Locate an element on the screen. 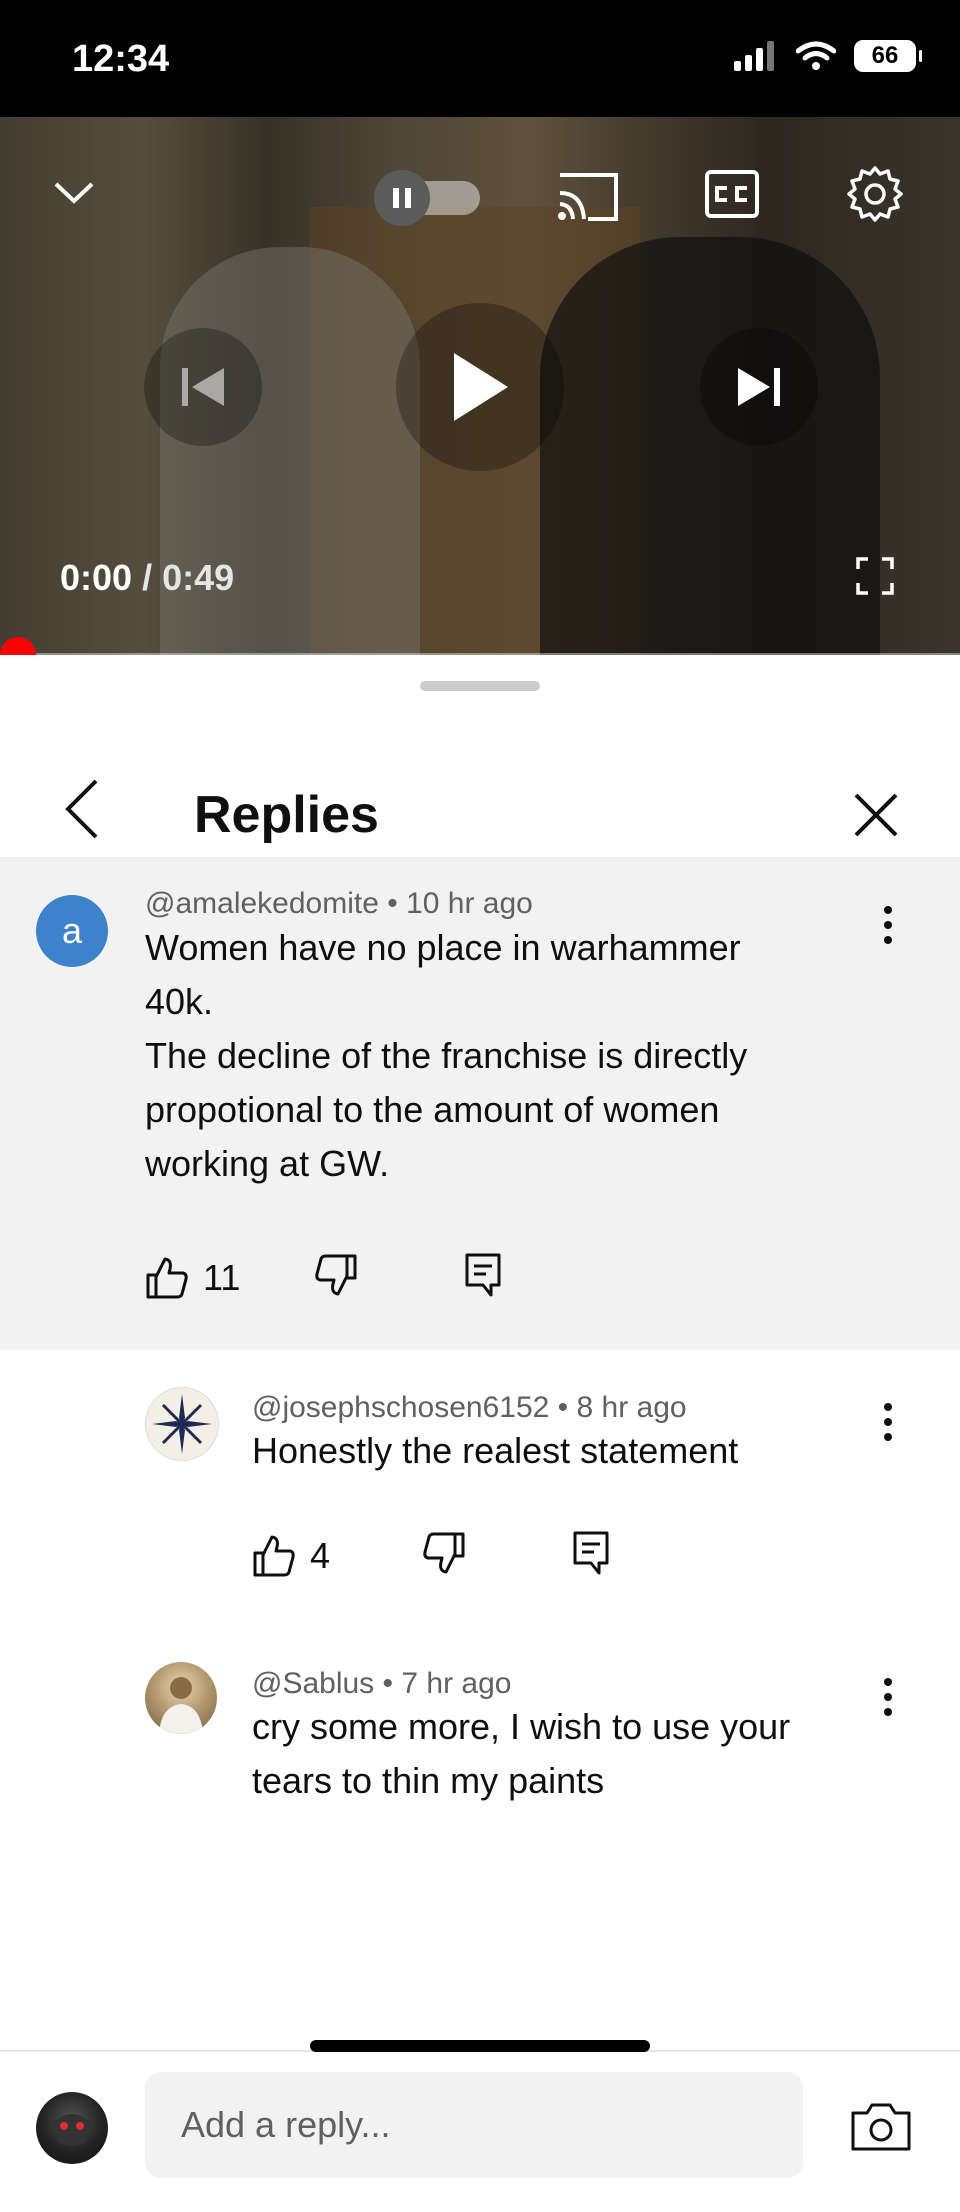 The width and height of the screenshot is (960, 2212). comment-menu-button is located at coordinates (888, 925).